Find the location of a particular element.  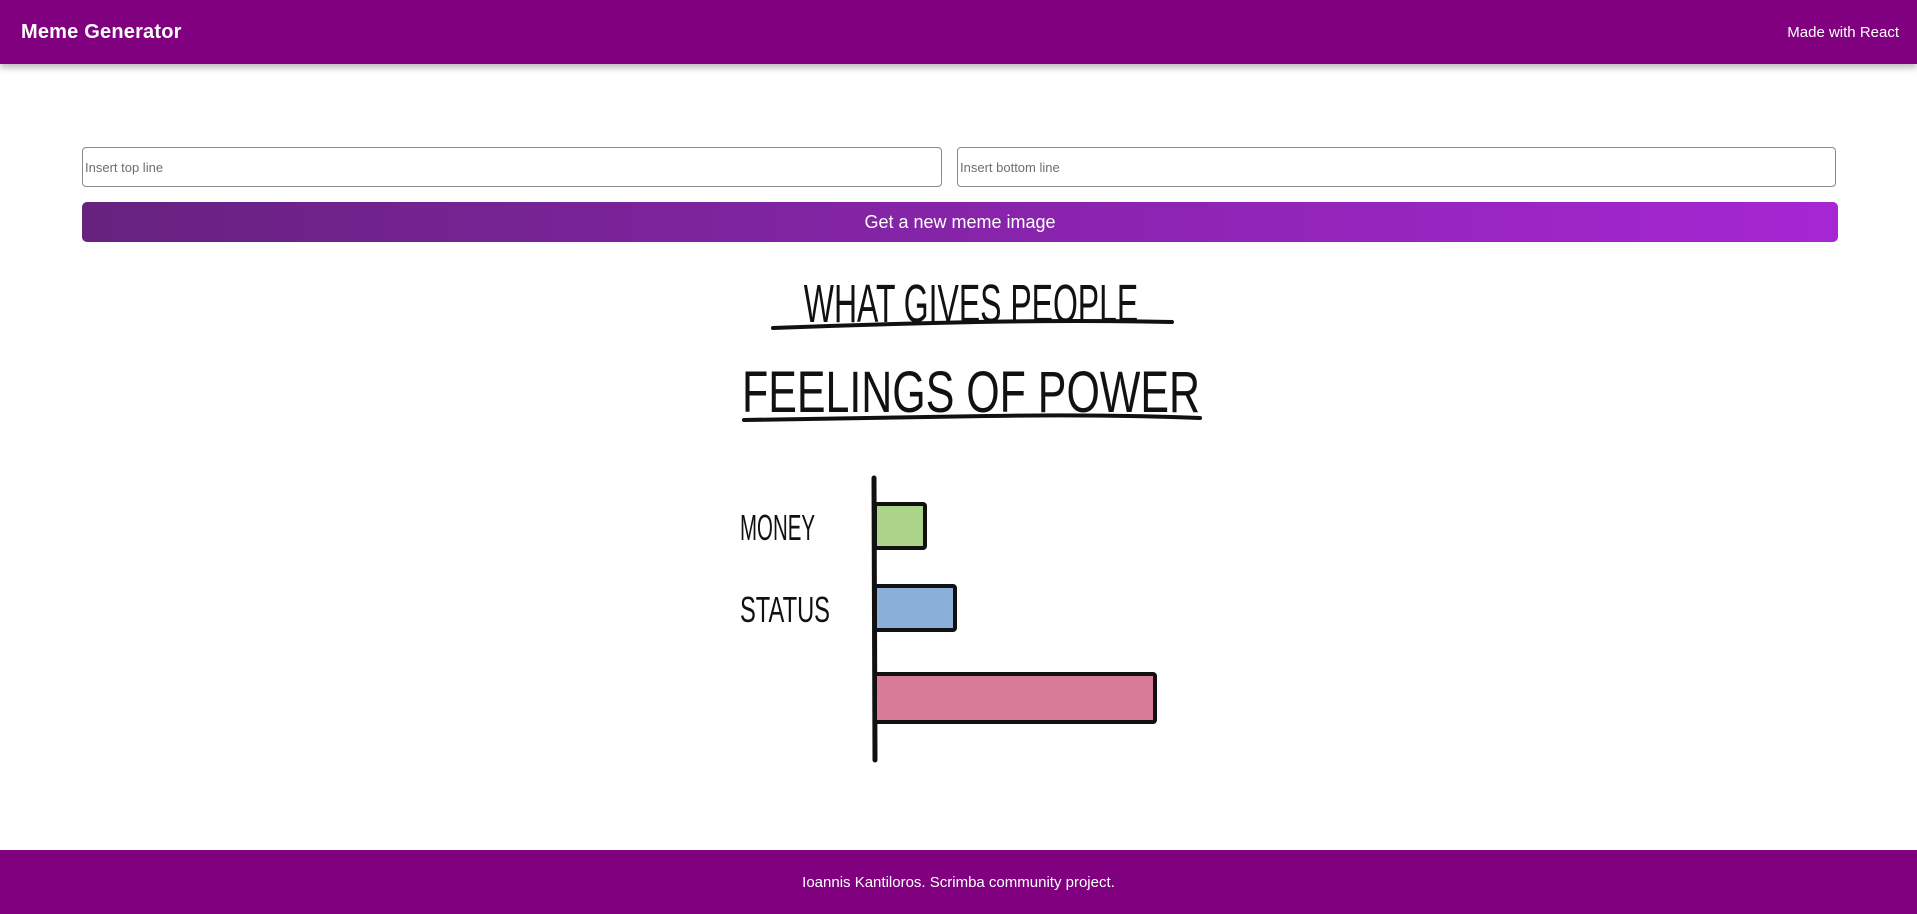

bottom-line-input is located at coordinates (1396, 167).